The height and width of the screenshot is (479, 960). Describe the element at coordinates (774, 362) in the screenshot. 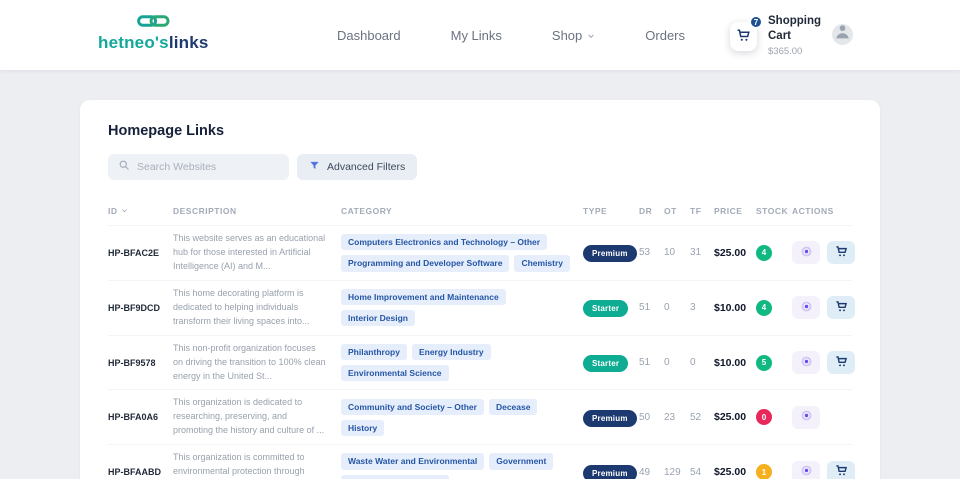

I see `row-stock: 5` at that location.